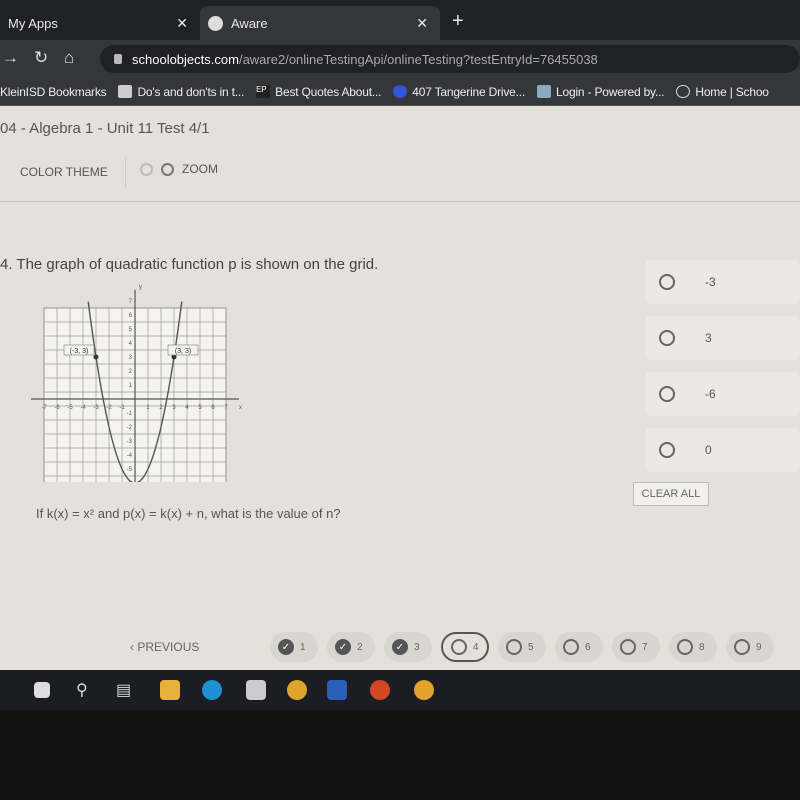 The image size is (800, 800). I want to click on question-nav-7: 7, so click(636, 647).